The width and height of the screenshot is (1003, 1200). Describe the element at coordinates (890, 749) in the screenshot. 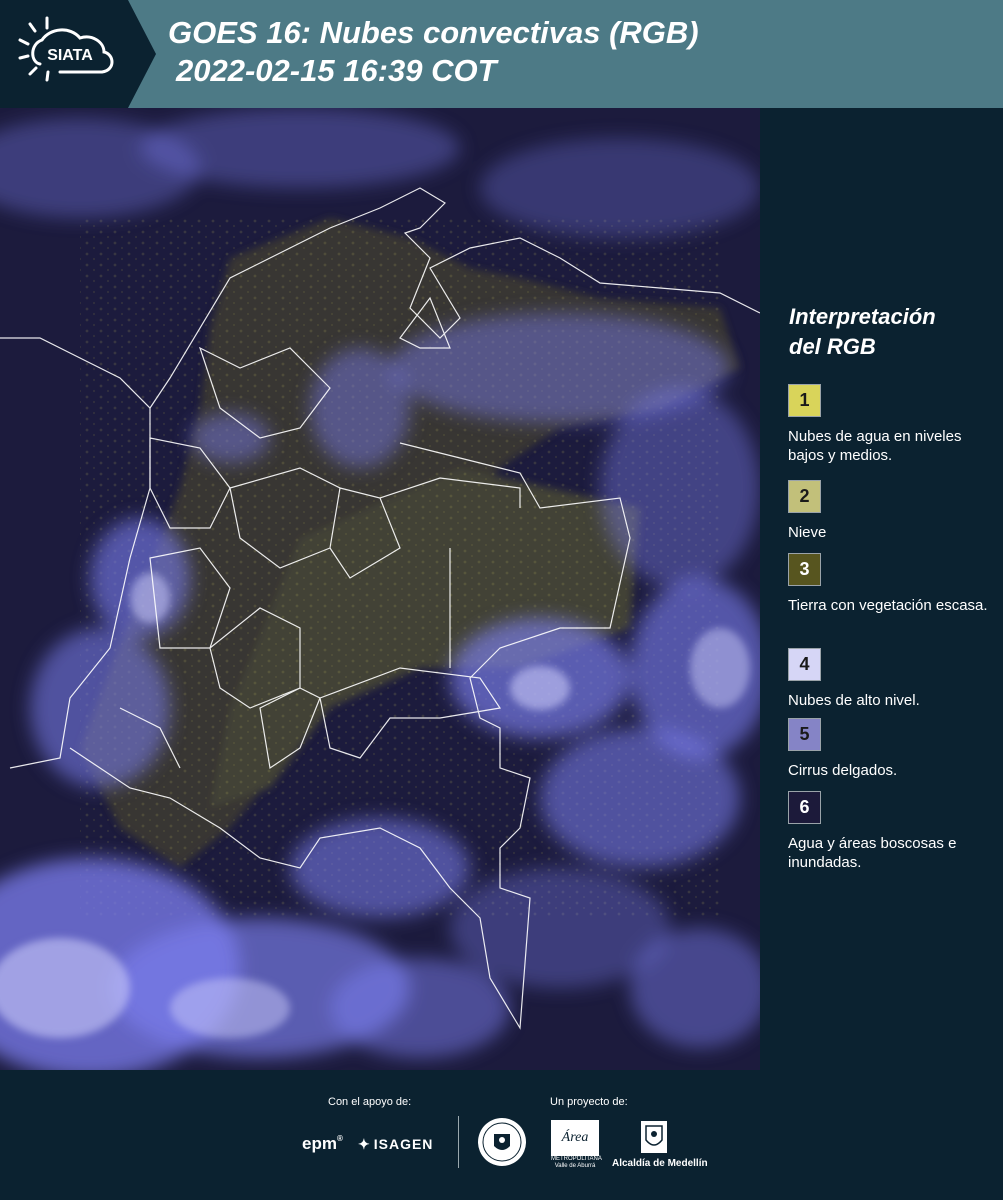

I see `legend-item-thin-cirrus: 5 Cirrus delgados.` at that location.